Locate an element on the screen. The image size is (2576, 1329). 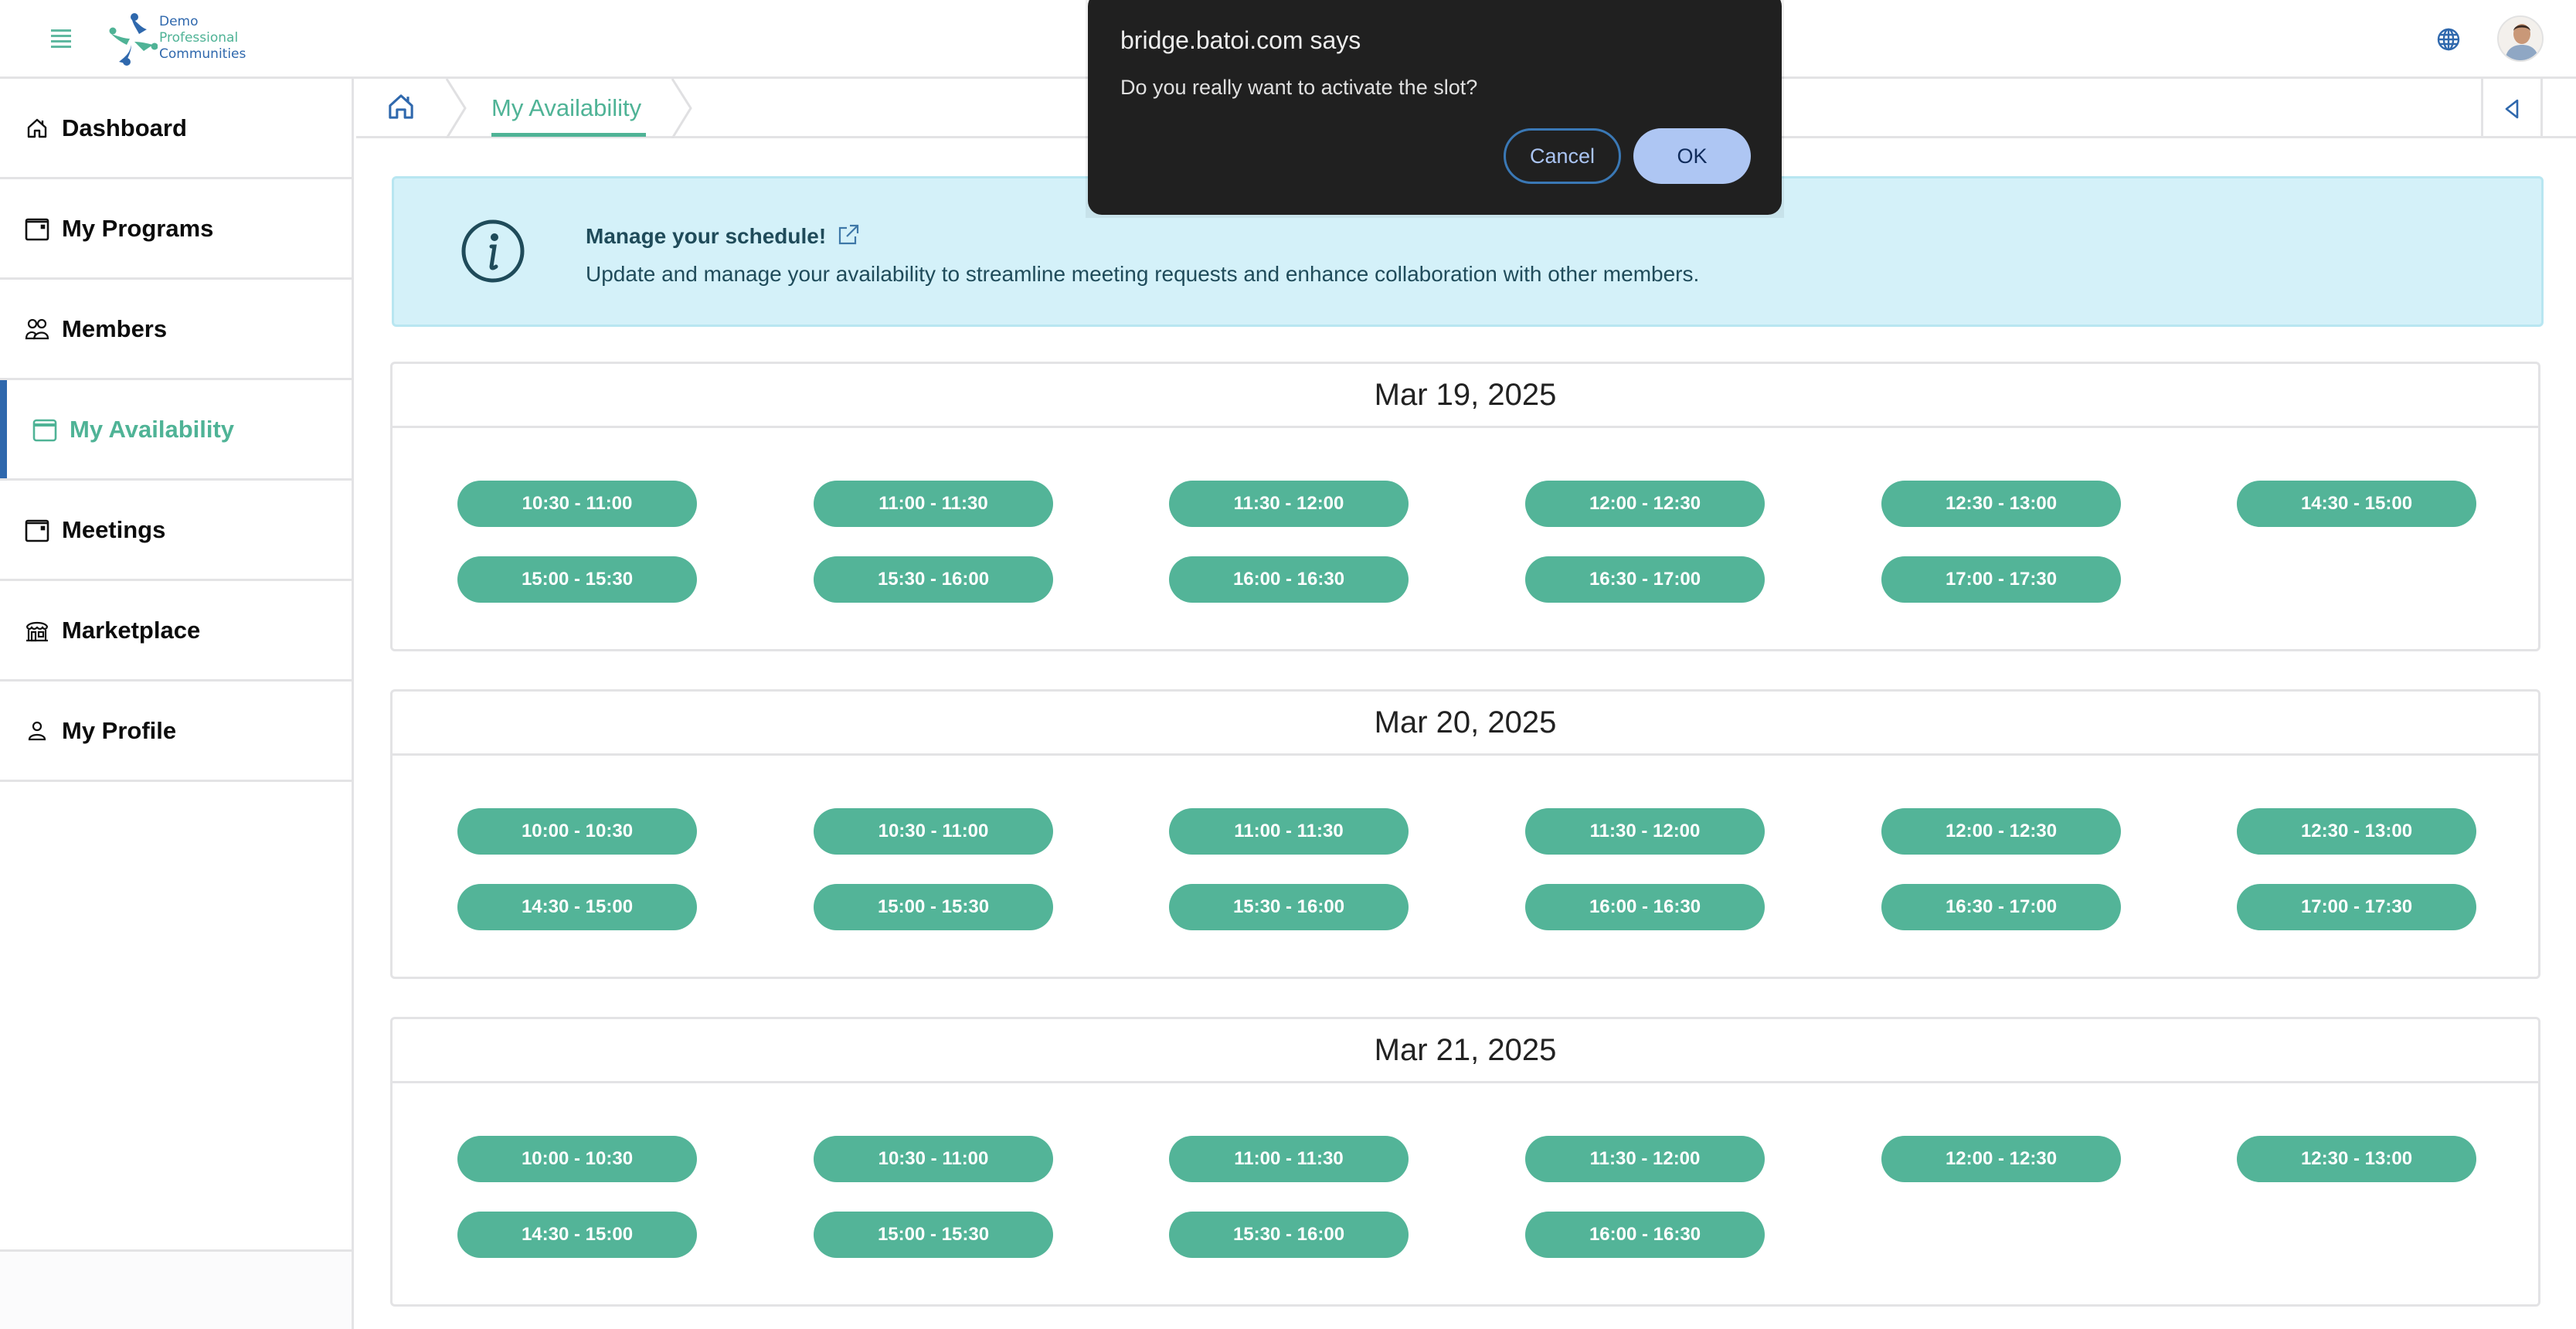
caret-left-icon is located at coordinates (2512, 108).